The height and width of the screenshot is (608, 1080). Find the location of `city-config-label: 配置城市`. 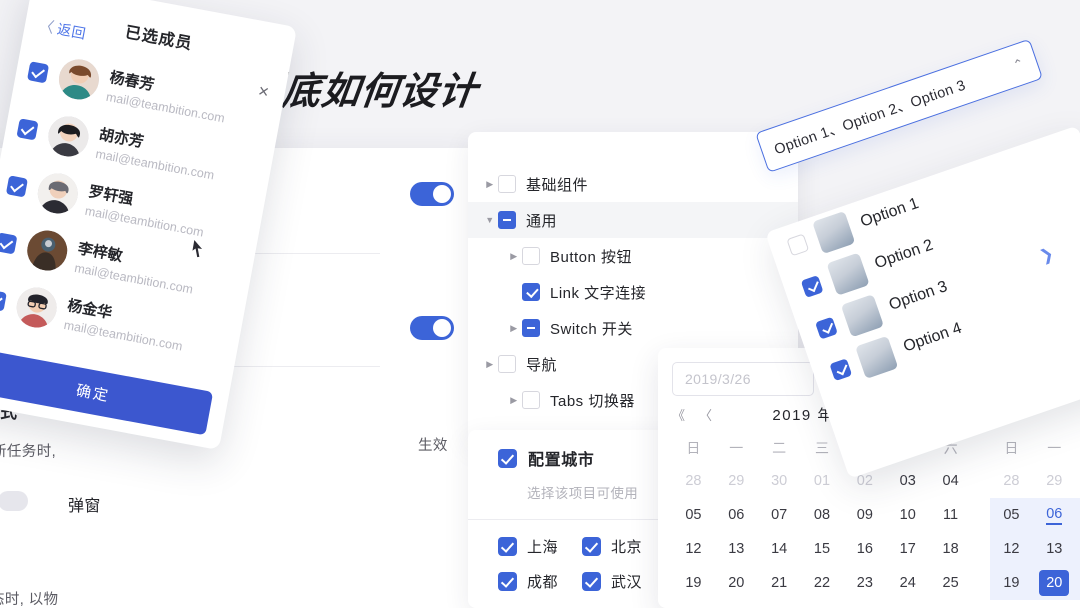

city-config-label: 配置城市 is located at coordinates (561, 460).